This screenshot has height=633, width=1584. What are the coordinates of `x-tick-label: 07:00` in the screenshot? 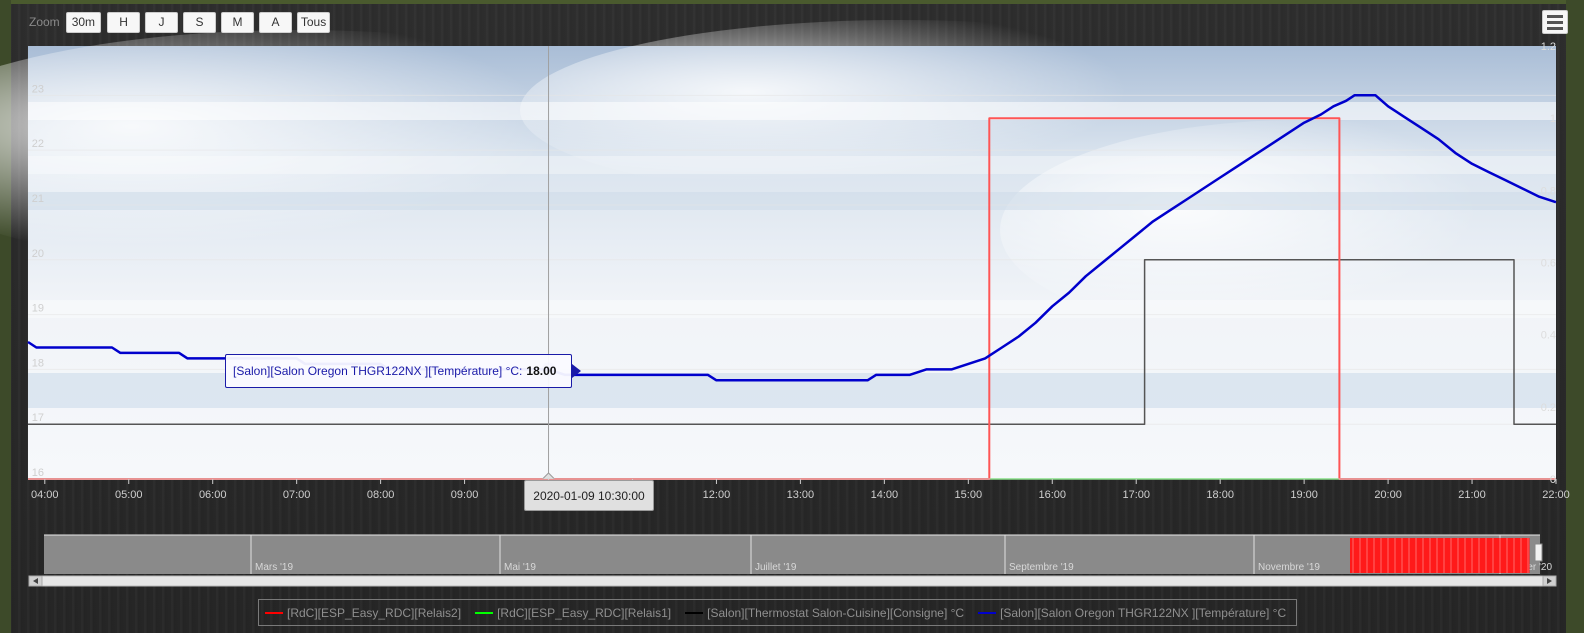 It's located at (297, 495).